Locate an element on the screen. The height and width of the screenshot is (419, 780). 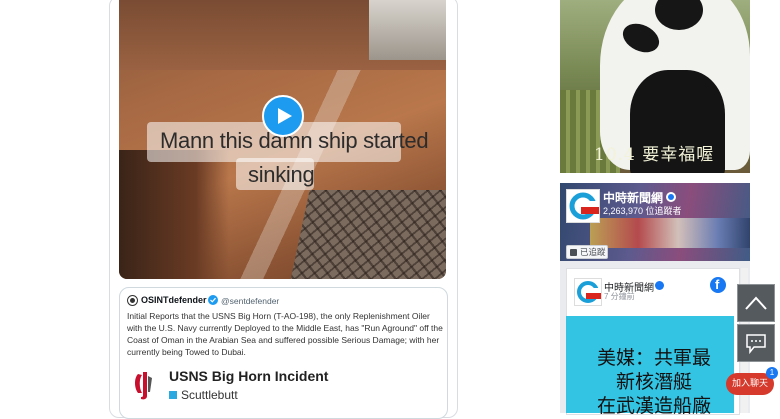
back-to-top-button is located at coordinates (756, 303).